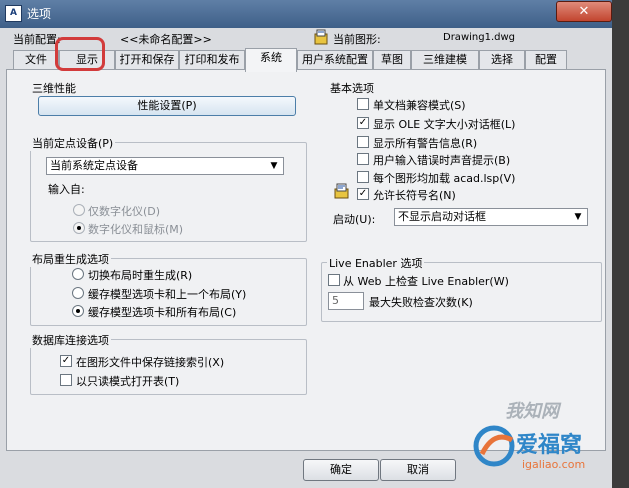 The width and height of the screenshot is (629, 488). I want to click on close-button: ✕, so click(584, 11).